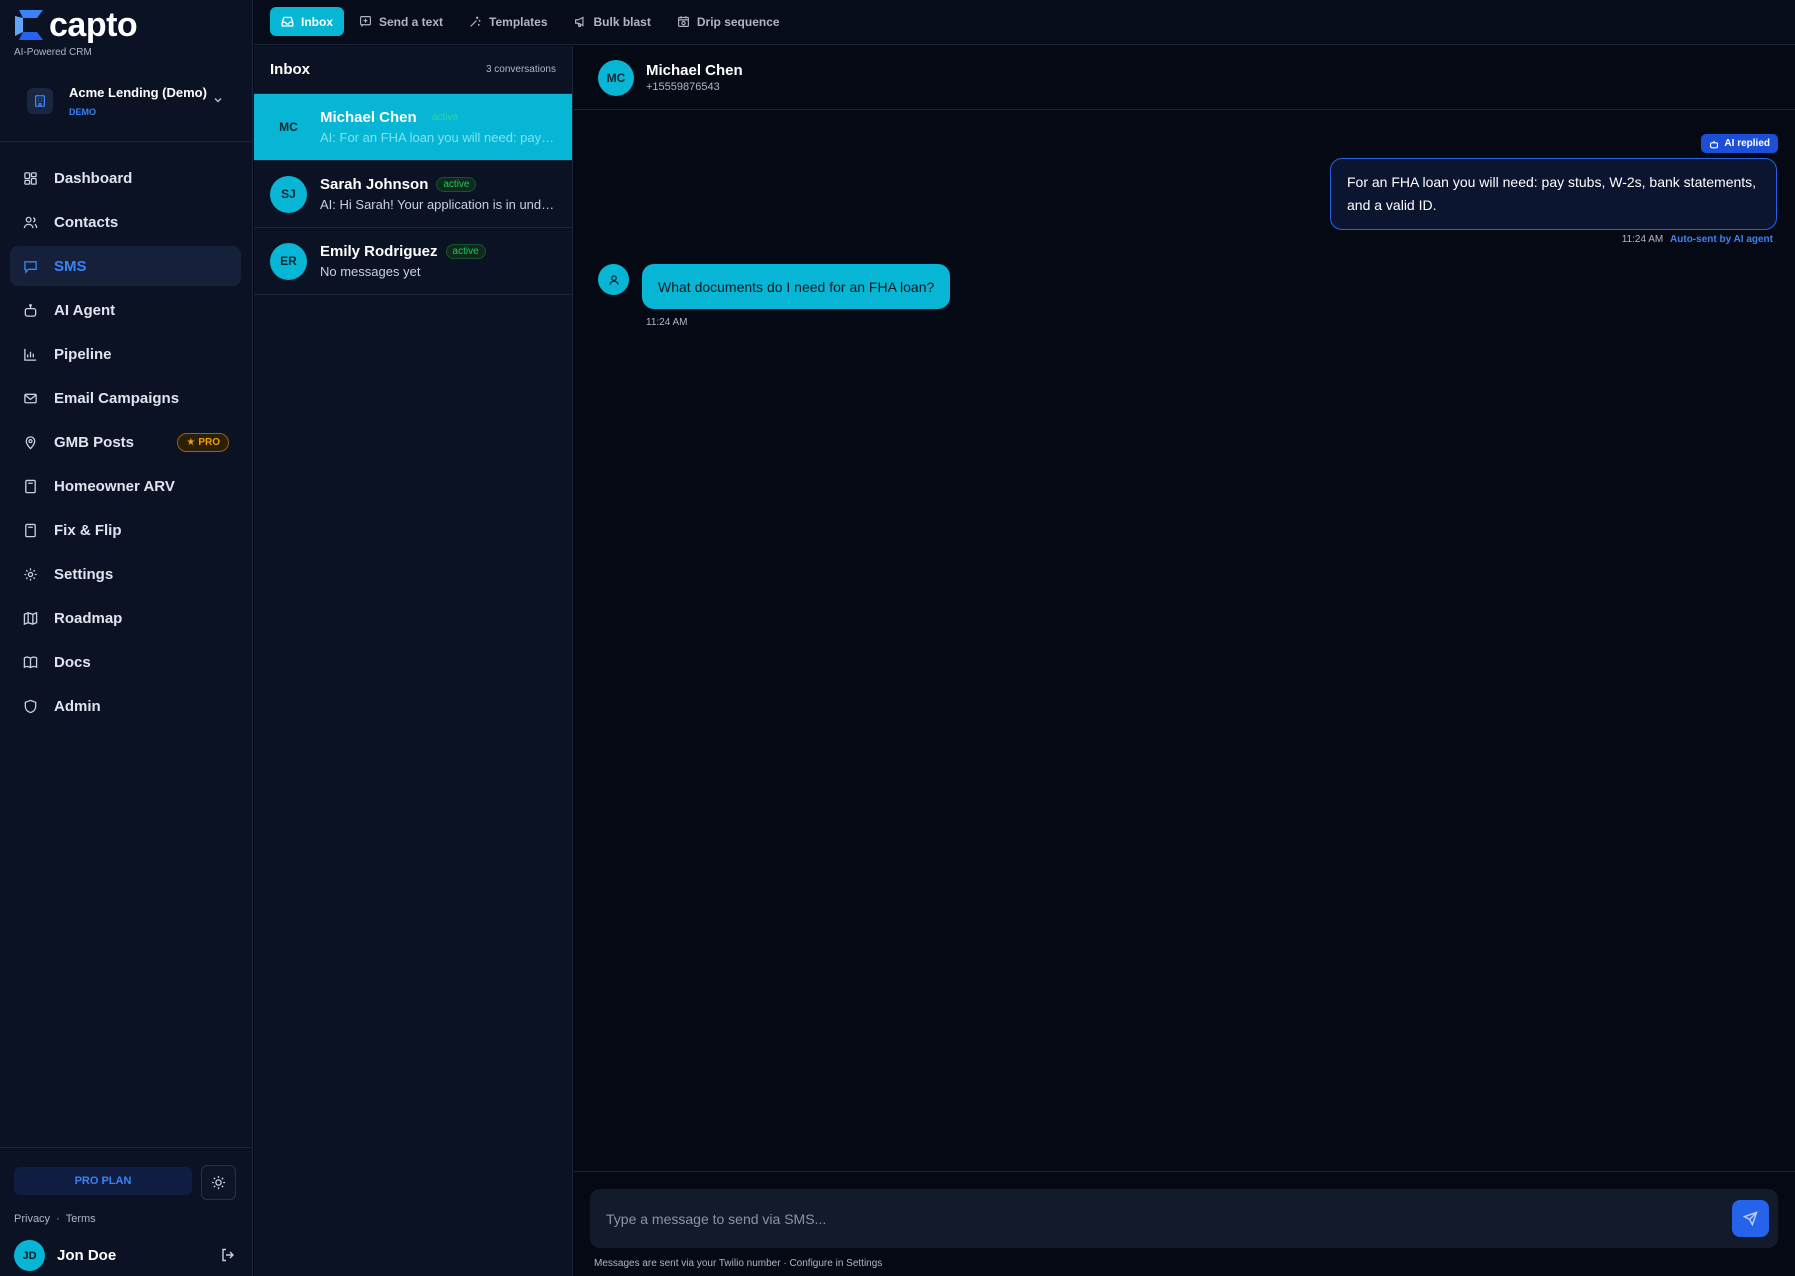 The height and width of the screenshot is (1276, 1795). Describe the element at coordinates (81, 1219) in the screenshot. I see `terms-link: Terms` at that location.